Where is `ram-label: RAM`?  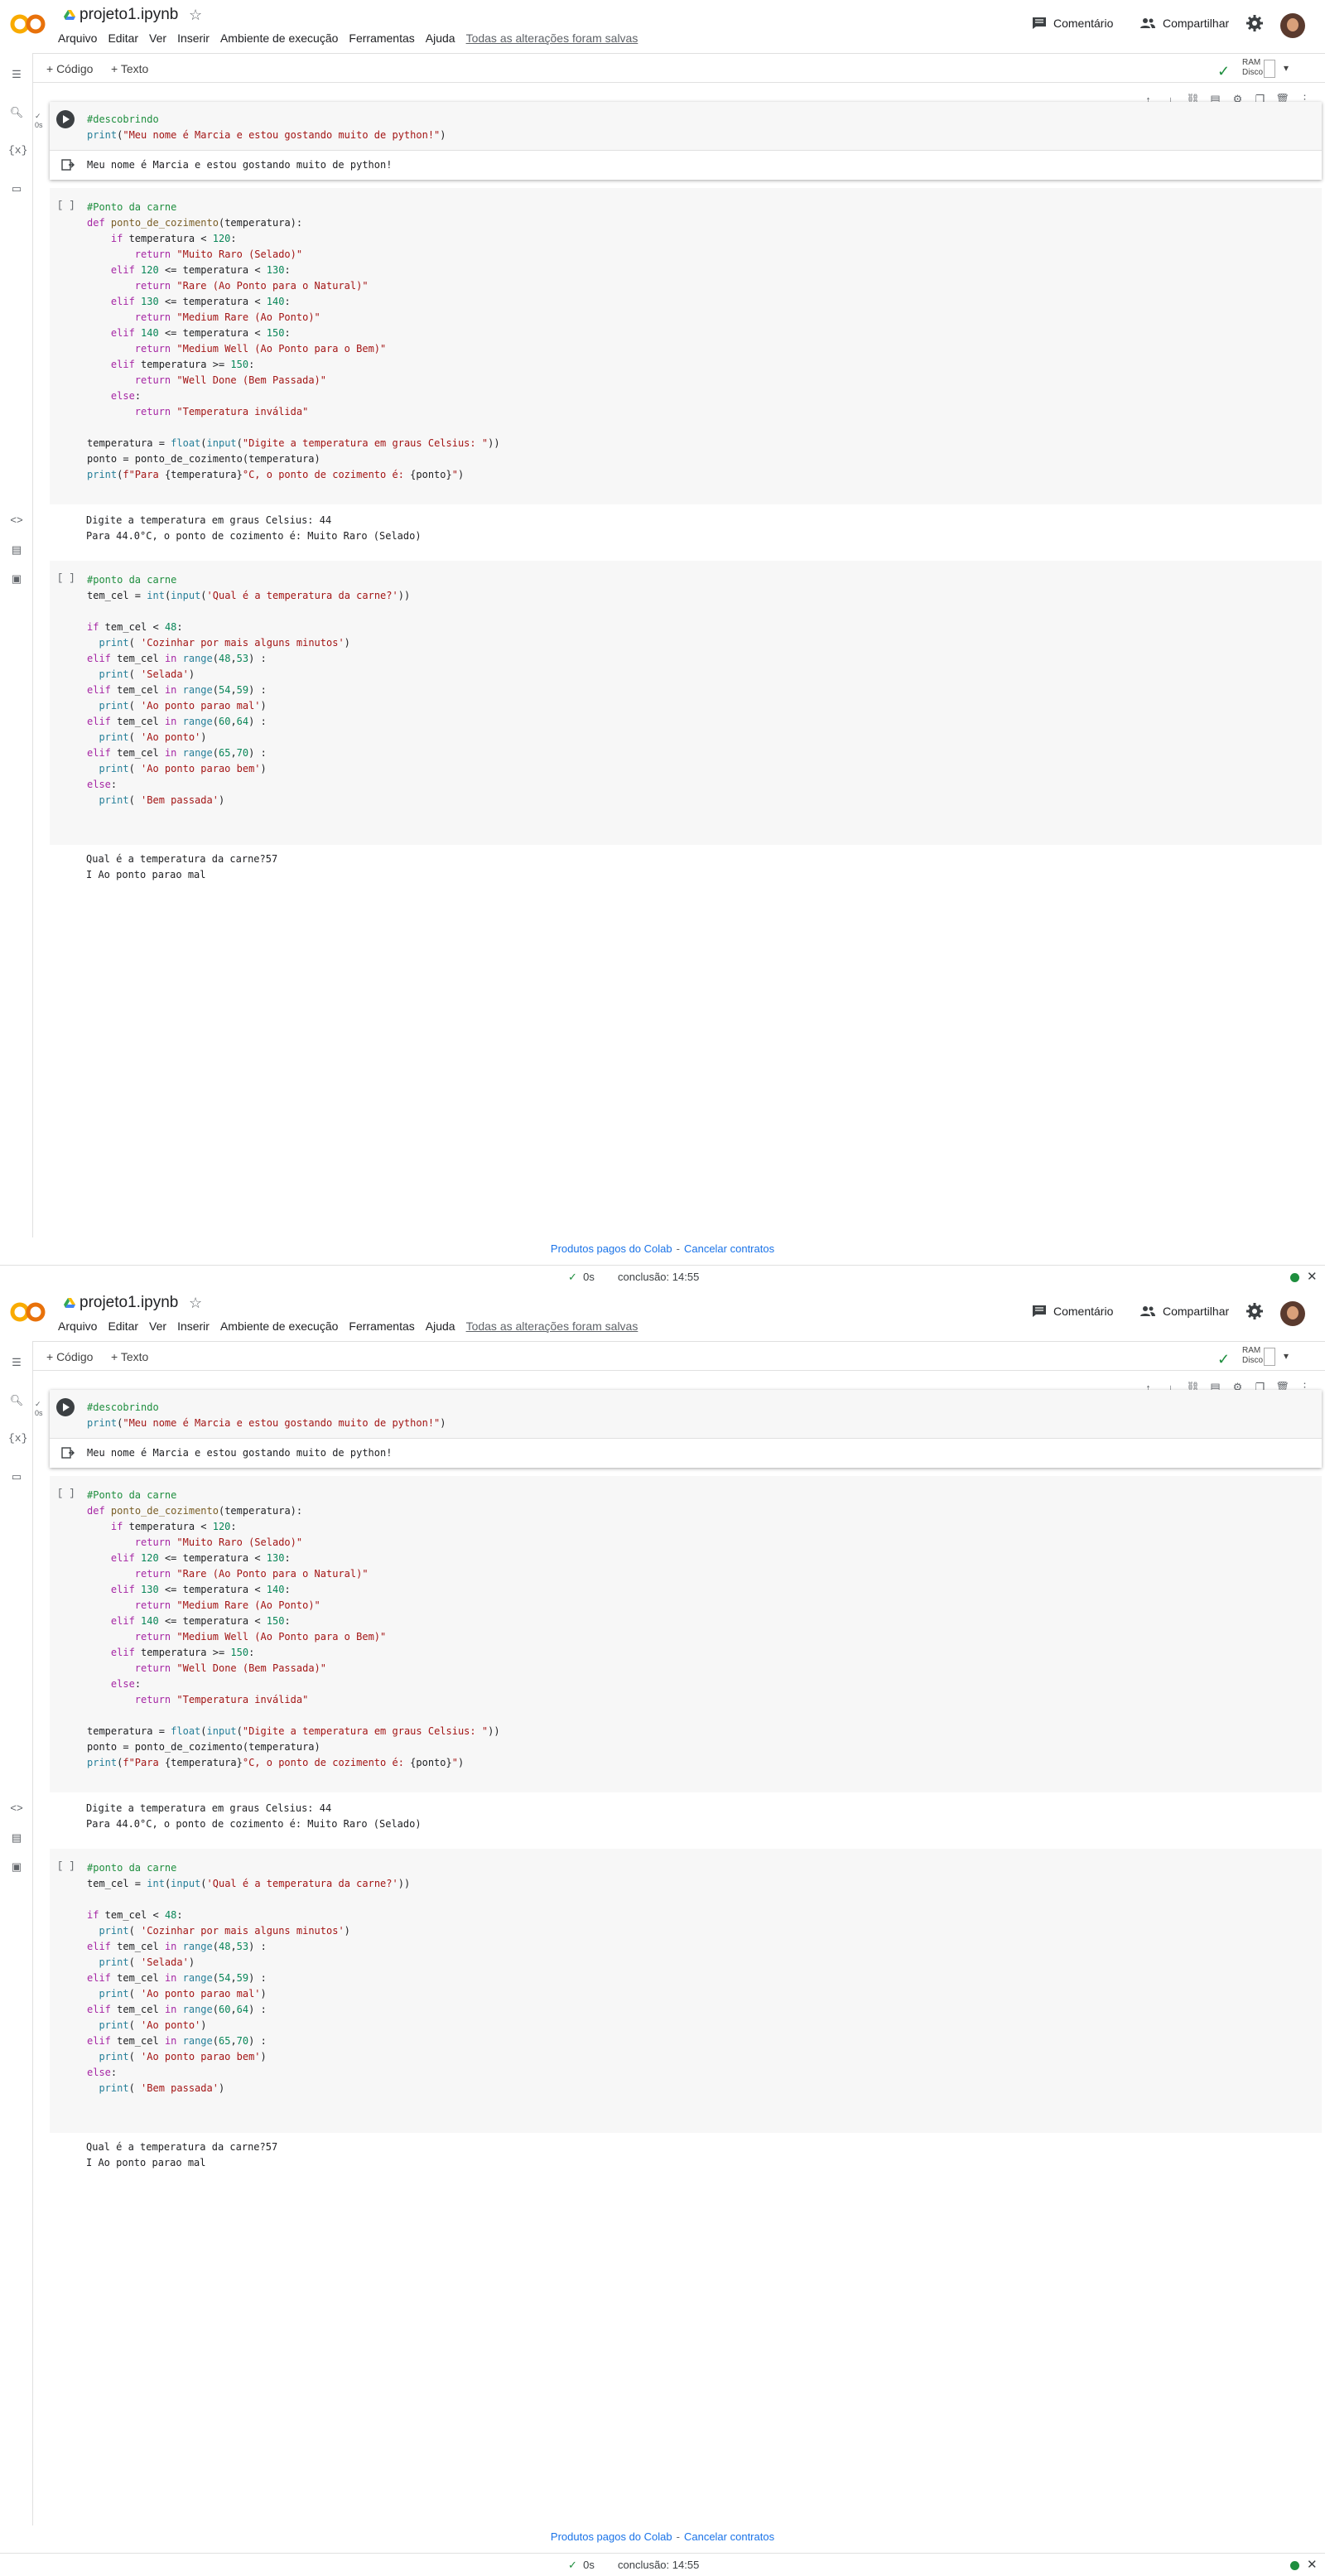 ram-label: RAM is located at coordinates (1251, 63).